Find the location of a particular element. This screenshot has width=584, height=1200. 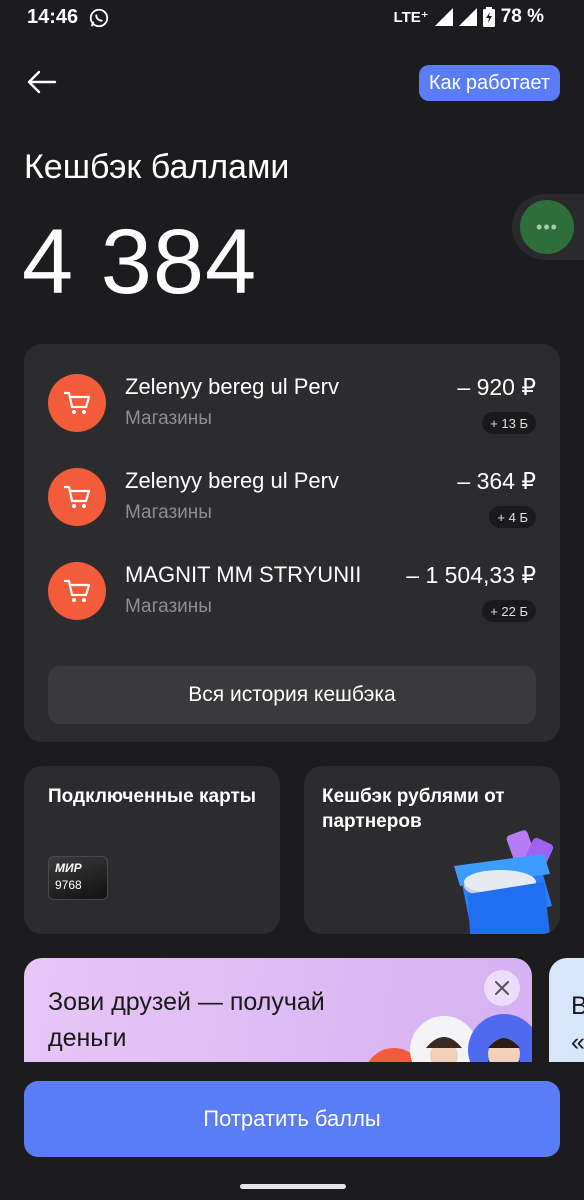

arrow-left-icon is located at coordinates (42, 82).